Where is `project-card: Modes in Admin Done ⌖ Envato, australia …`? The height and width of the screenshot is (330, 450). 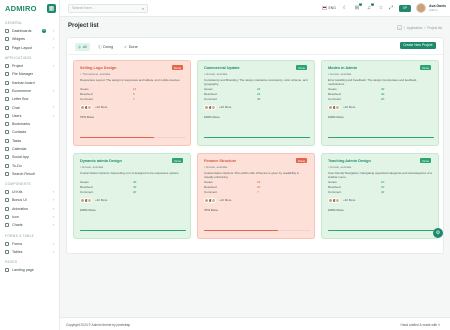
project-card: Modes in Admin Done ⌖ Envato, australia … is located at coordinates (380, 103).